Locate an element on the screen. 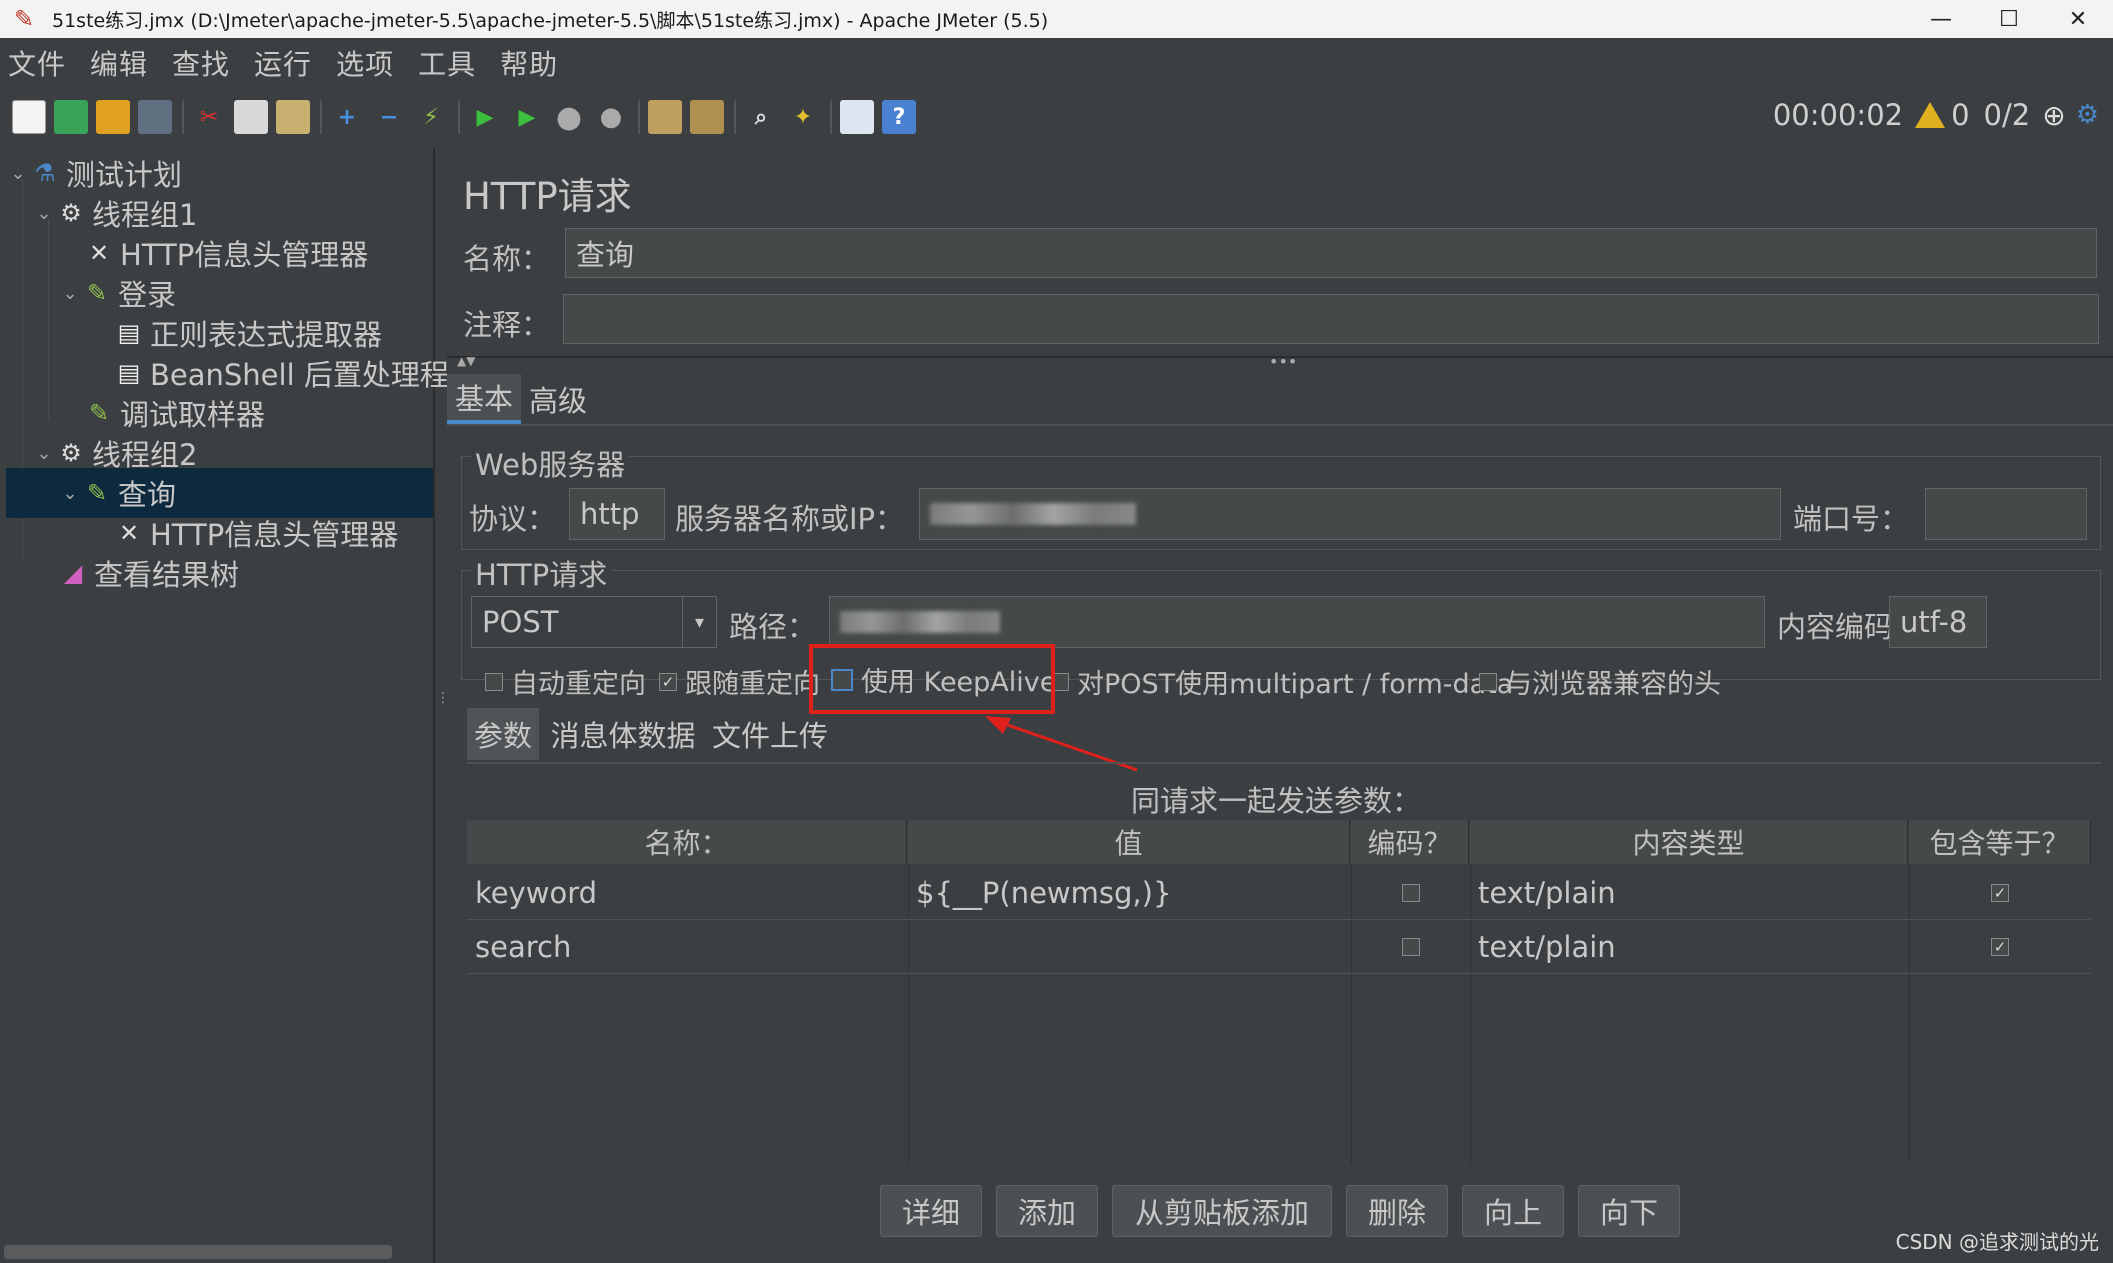 This screenshot has width=2113, height=1263. detail-button: 详细 is located at coordinates (931, 1211).